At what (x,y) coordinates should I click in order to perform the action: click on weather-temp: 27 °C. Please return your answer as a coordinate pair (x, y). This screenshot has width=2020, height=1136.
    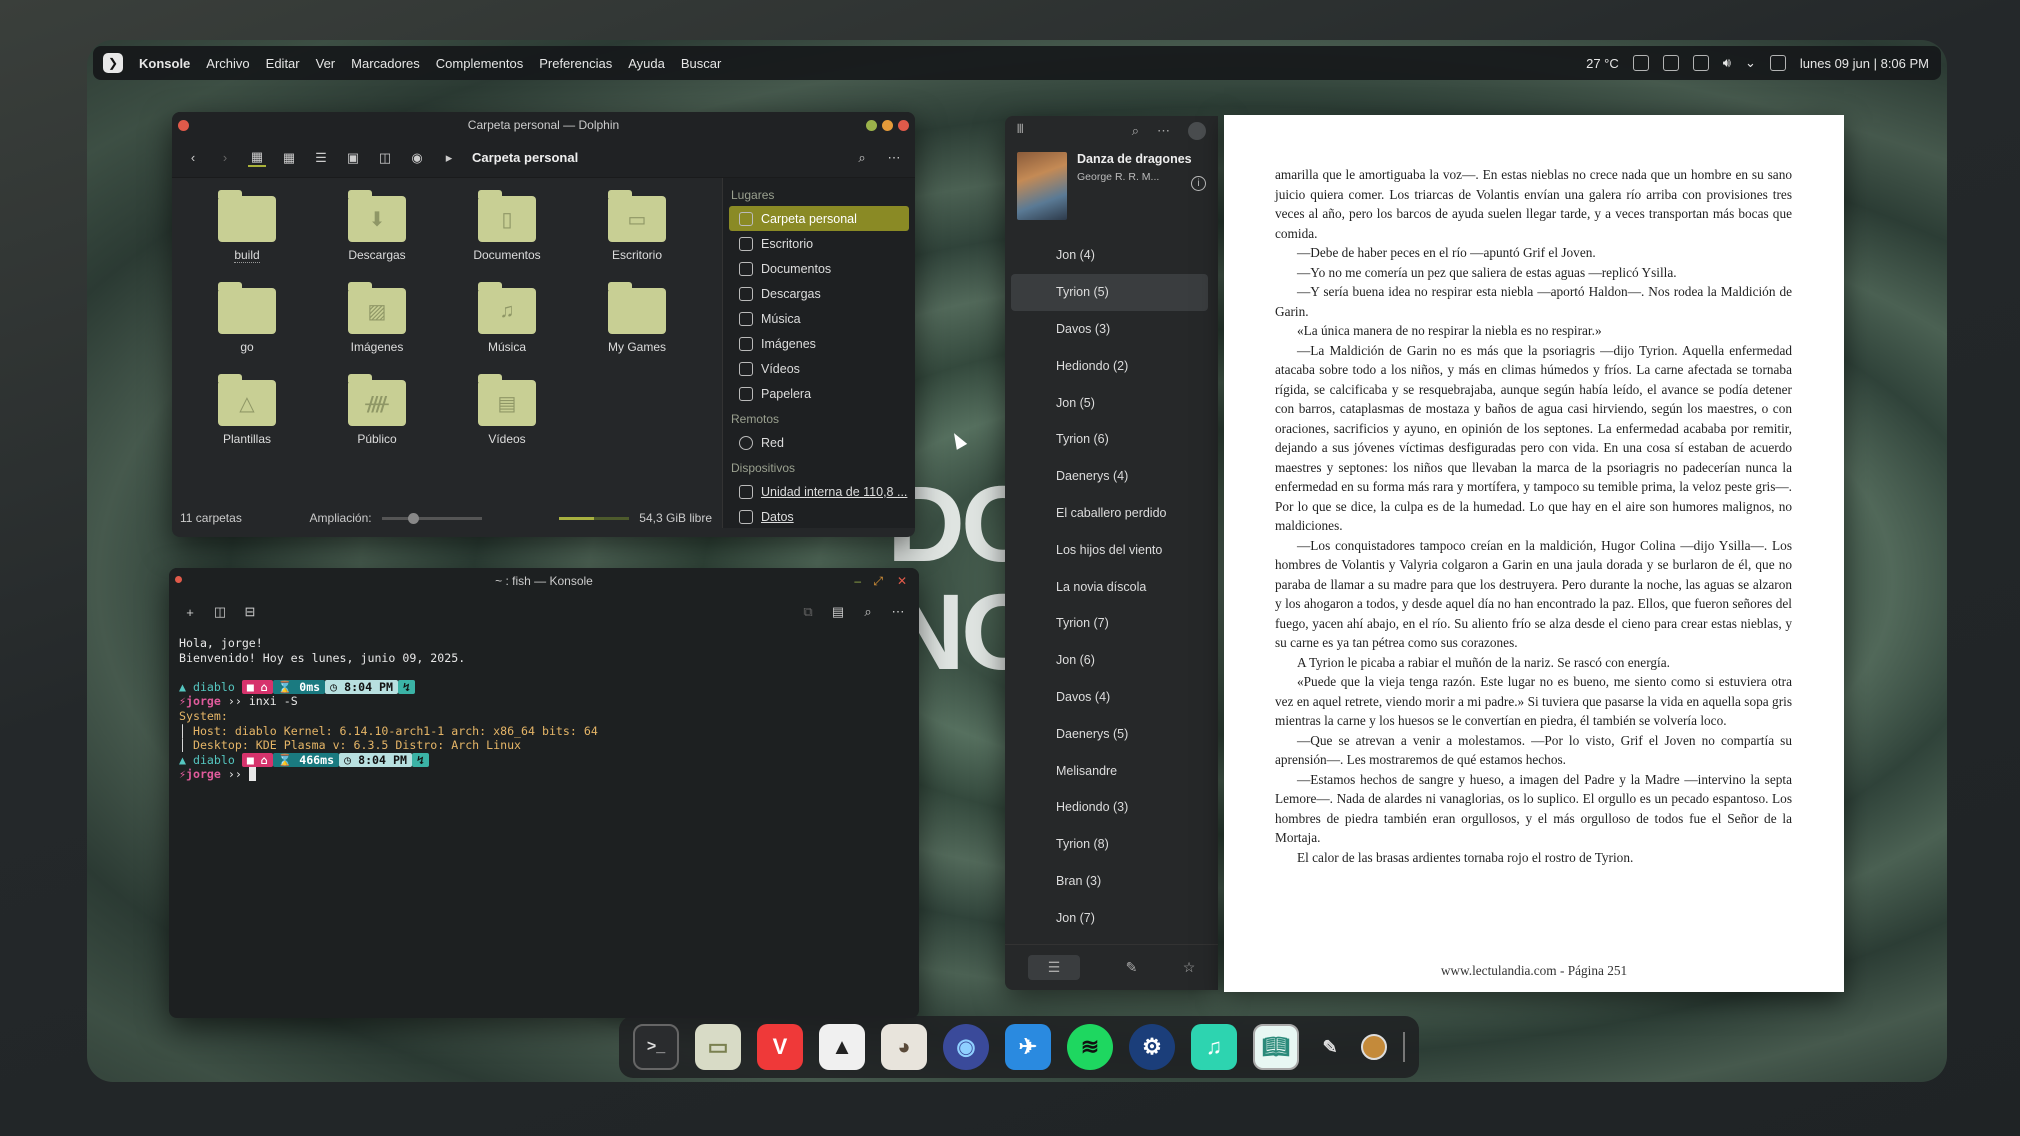
    Looking at the image, I should click on (1602, 63).